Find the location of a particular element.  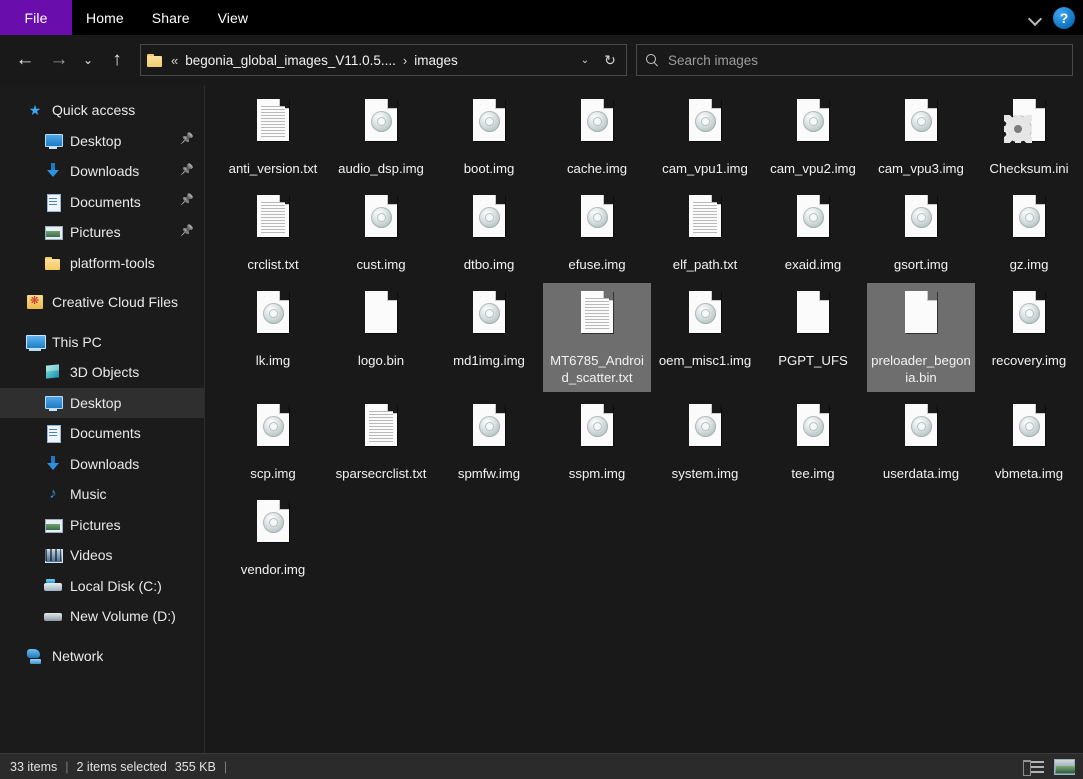

status-bar: 33 items | 2 items selected 355 KB | is located at coordinates (541, 766).